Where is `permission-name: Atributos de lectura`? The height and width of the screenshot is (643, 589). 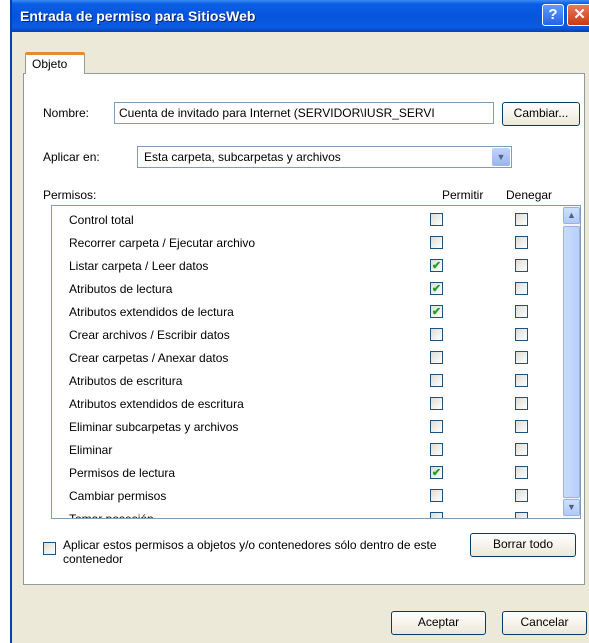 permission-name: Atributos de lectura is located at coordinates (121, 289).